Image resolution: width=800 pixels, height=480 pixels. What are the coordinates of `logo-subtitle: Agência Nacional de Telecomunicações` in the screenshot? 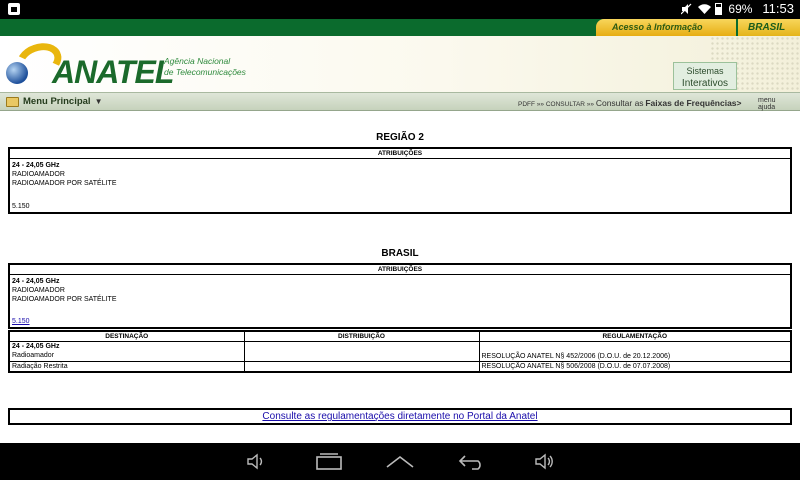 It's located at (205, 67).